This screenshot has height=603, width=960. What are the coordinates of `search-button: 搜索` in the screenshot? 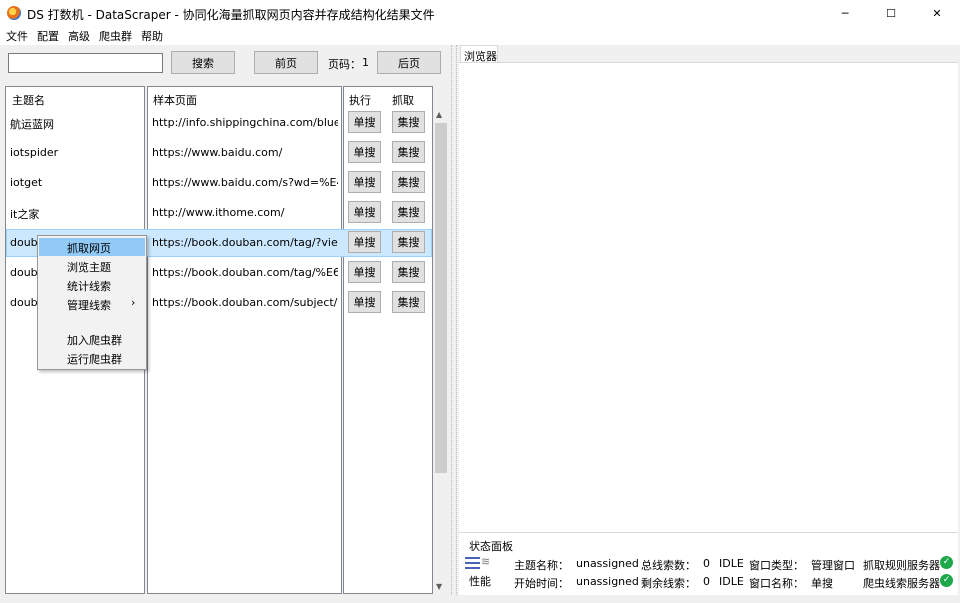 It's located at (203, 62).